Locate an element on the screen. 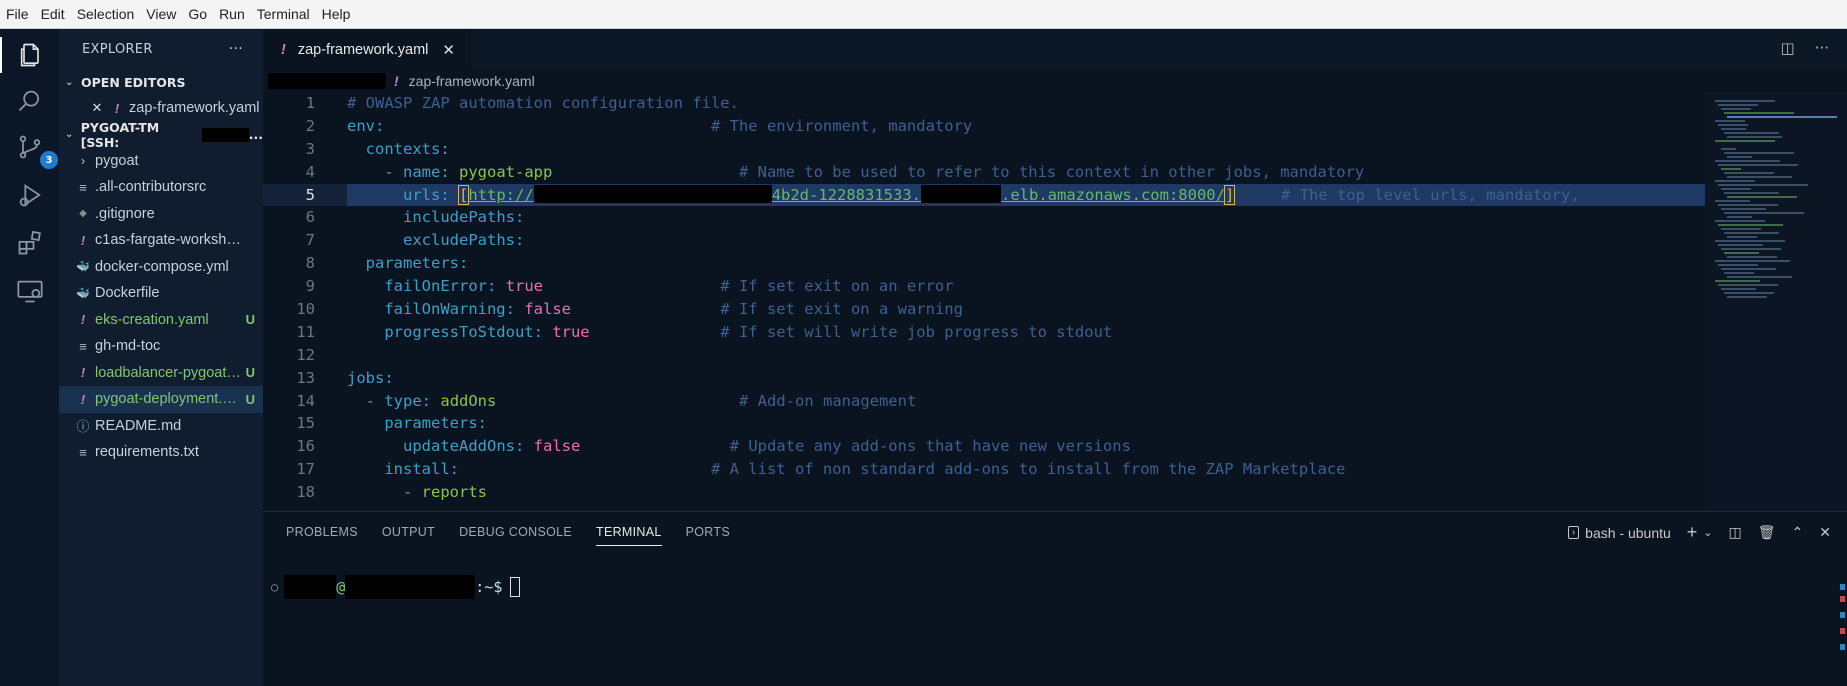  url-part: http:// is located at coordinates (500, 195).